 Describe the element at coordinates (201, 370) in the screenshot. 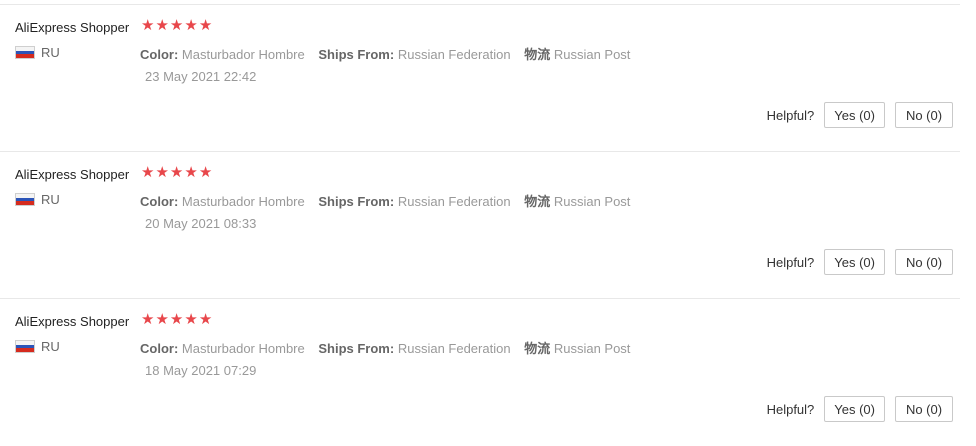

I see `review-date: 18 May 2021 07:29` at that location.